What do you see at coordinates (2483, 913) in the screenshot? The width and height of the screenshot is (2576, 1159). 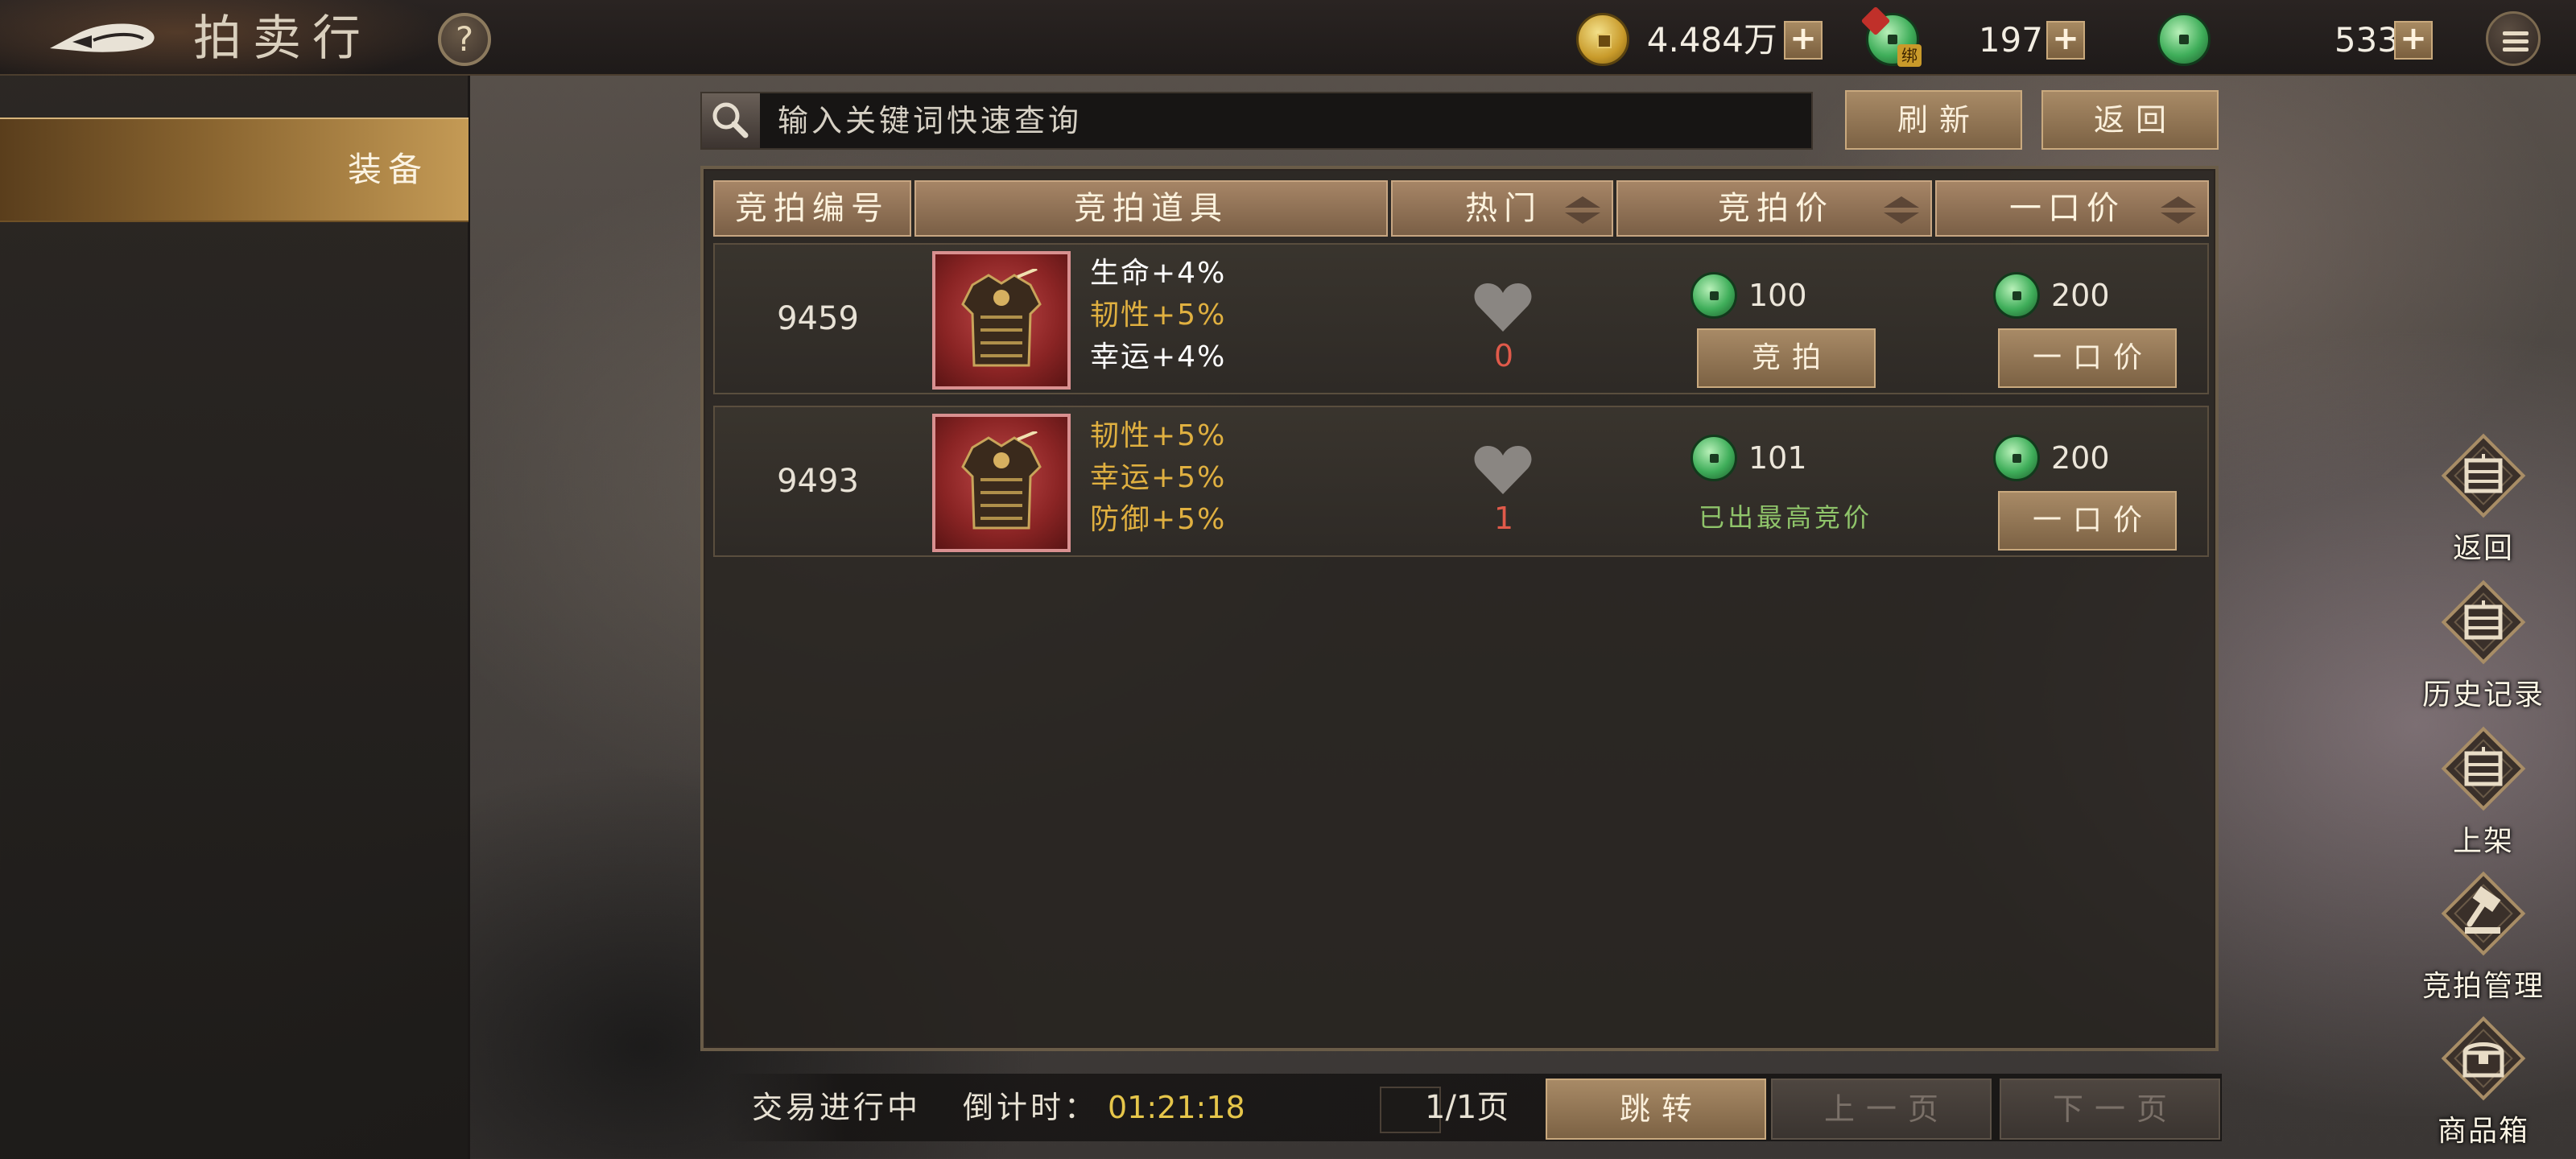 I see `auction-hammer-icon` at bounding box center [2483, 913].